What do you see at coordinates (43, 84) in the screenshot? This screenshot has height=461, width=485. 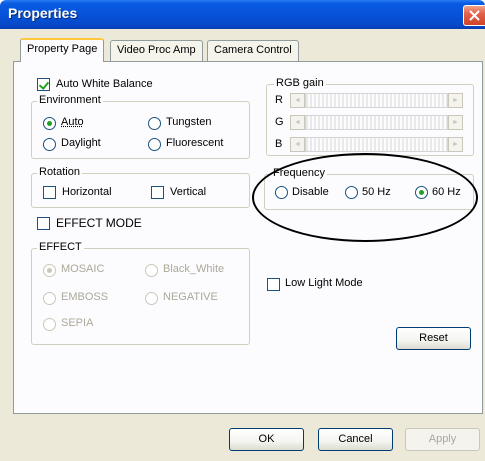 I see `auto-white-balance-checkbox` at bounding box center [43, 84].